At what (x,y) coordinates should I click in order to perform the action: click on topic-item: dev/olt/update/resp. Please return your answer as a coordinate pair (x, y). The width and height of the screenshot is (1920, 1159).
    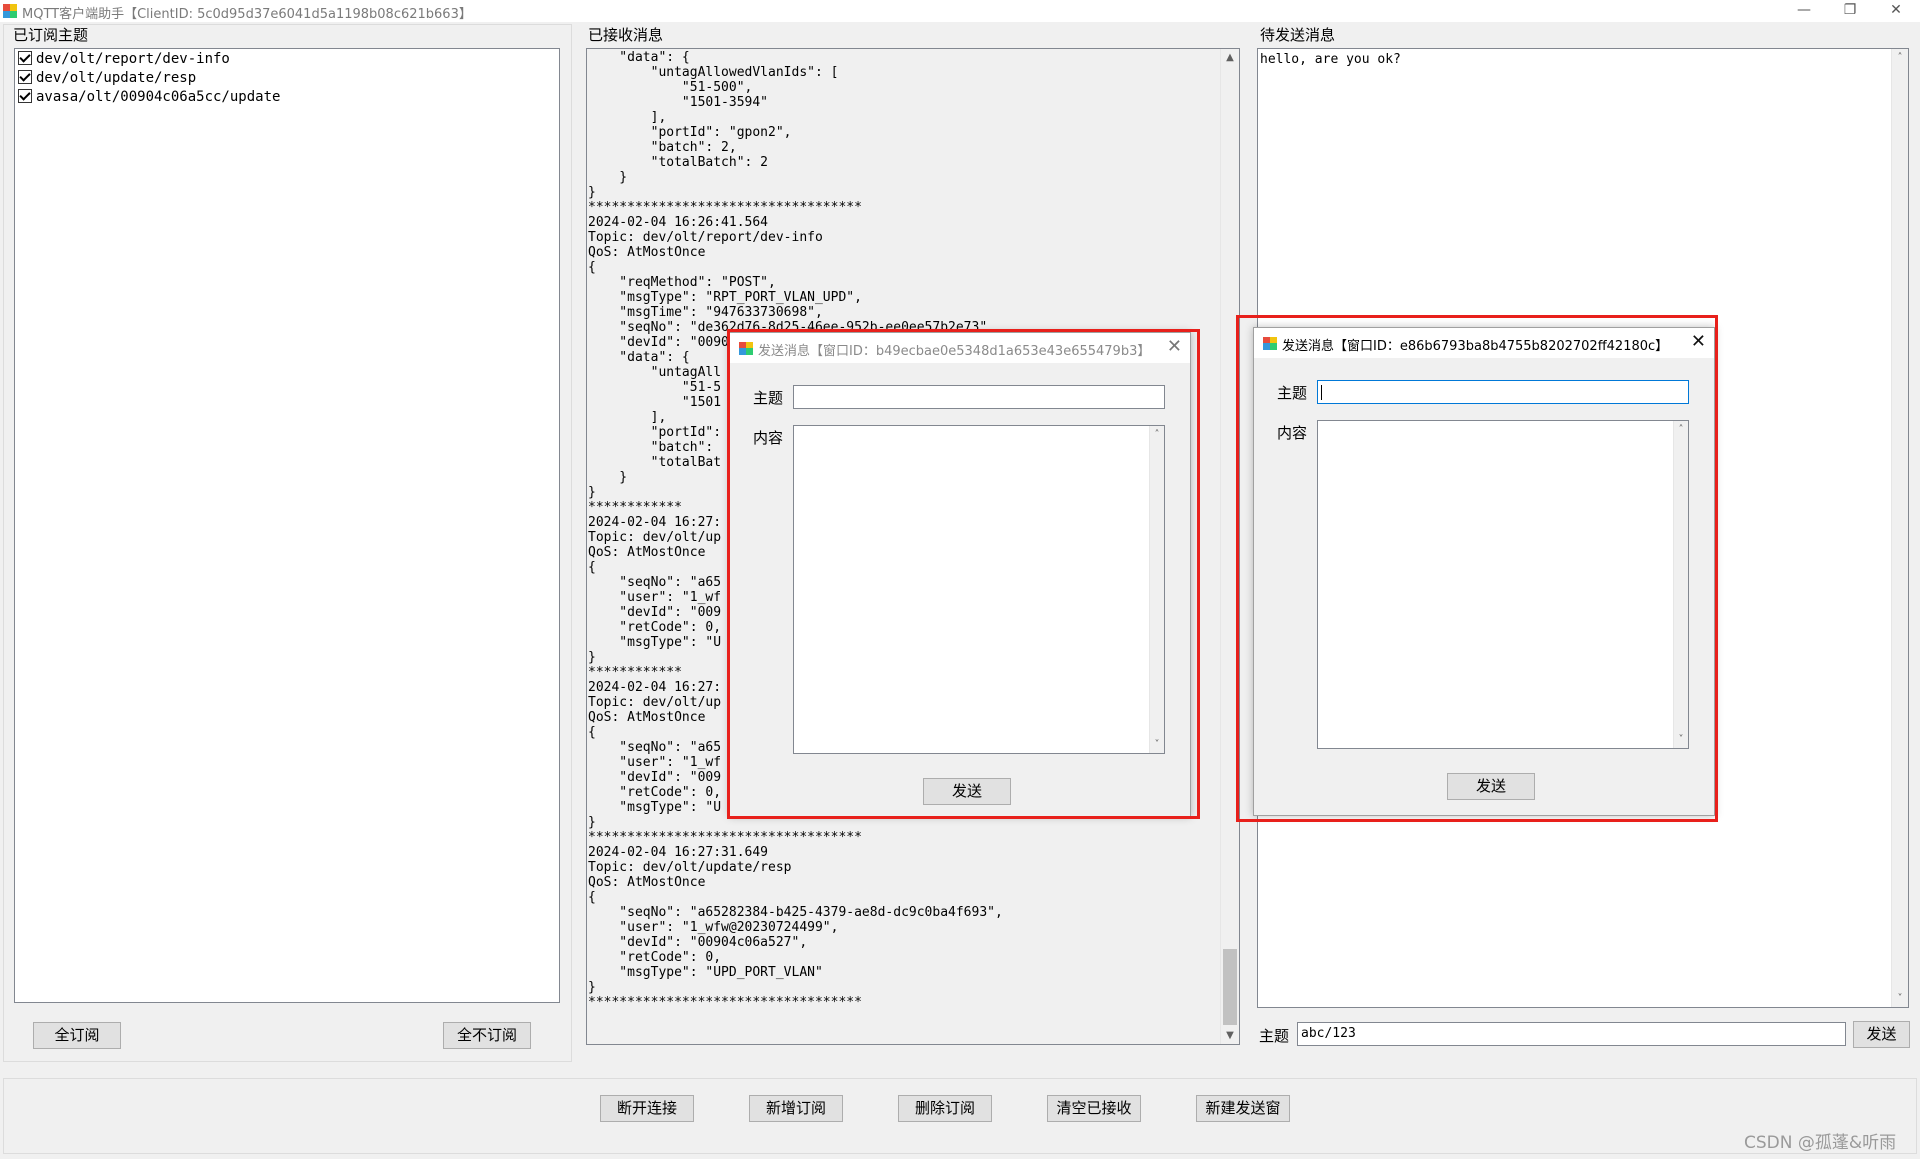
    Looking at the image, I should click on (107, 78).